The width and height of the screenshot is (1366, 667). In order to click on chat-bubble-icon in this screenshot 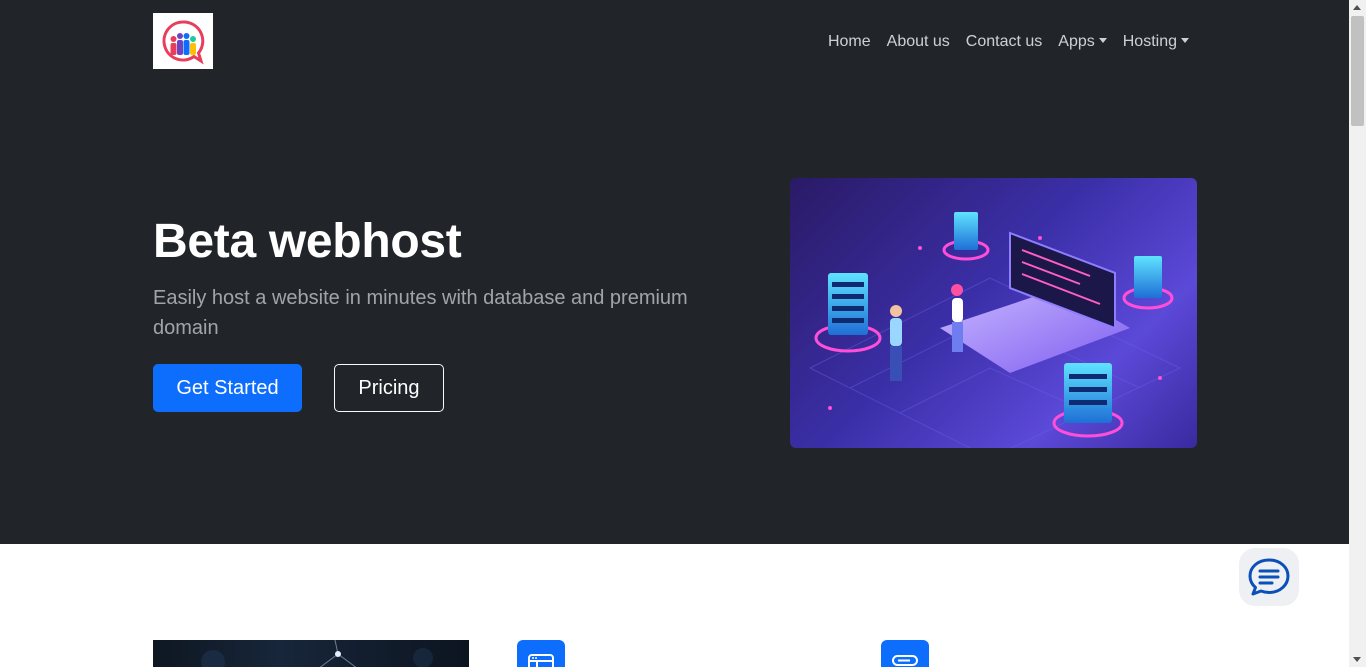, I will do `click(1269, 577)`.